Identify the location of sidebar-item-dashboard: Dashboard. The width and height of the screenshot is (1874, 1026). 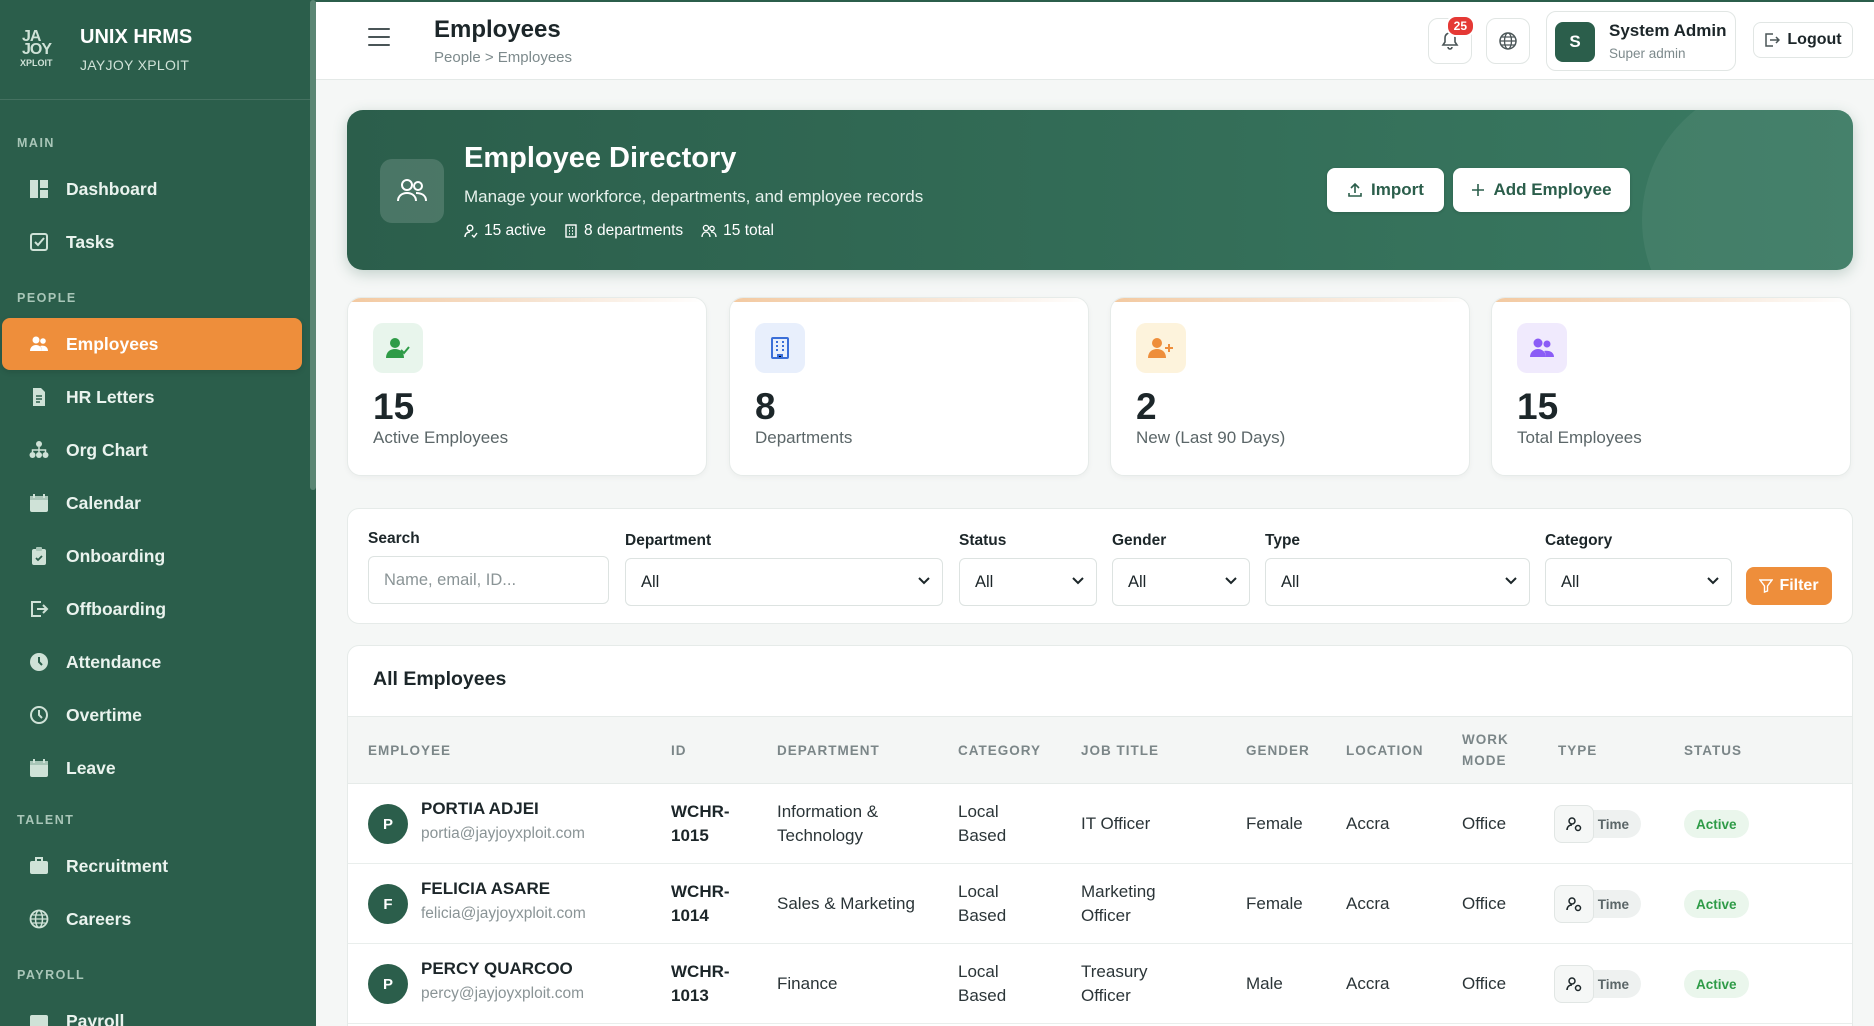
(152, 189).